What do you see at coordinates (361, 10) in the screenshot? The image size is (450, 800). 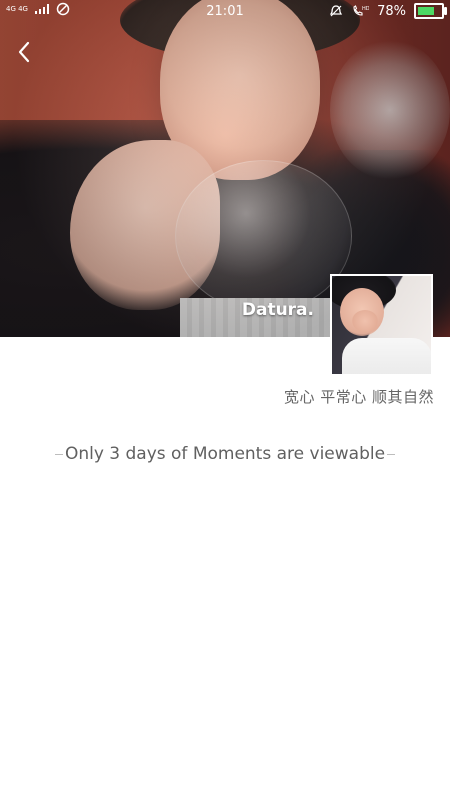 I see `hd-call-icon: HD` at bounding box center [361, 10].